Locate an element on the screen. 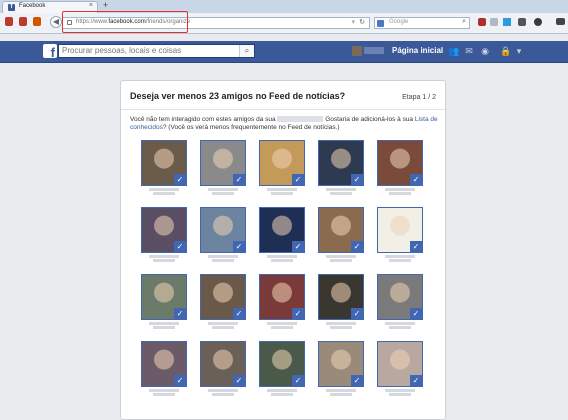  facebook-logo: f is located at coordinates (50, 51).